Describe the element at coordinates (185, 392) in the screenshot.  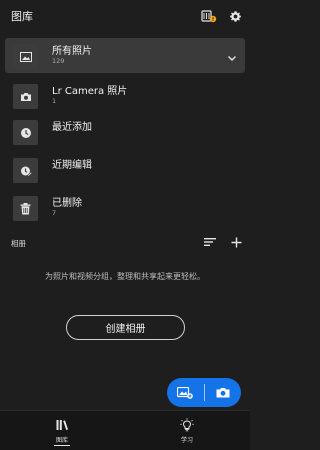
I see `add-photos-icon` at that location.